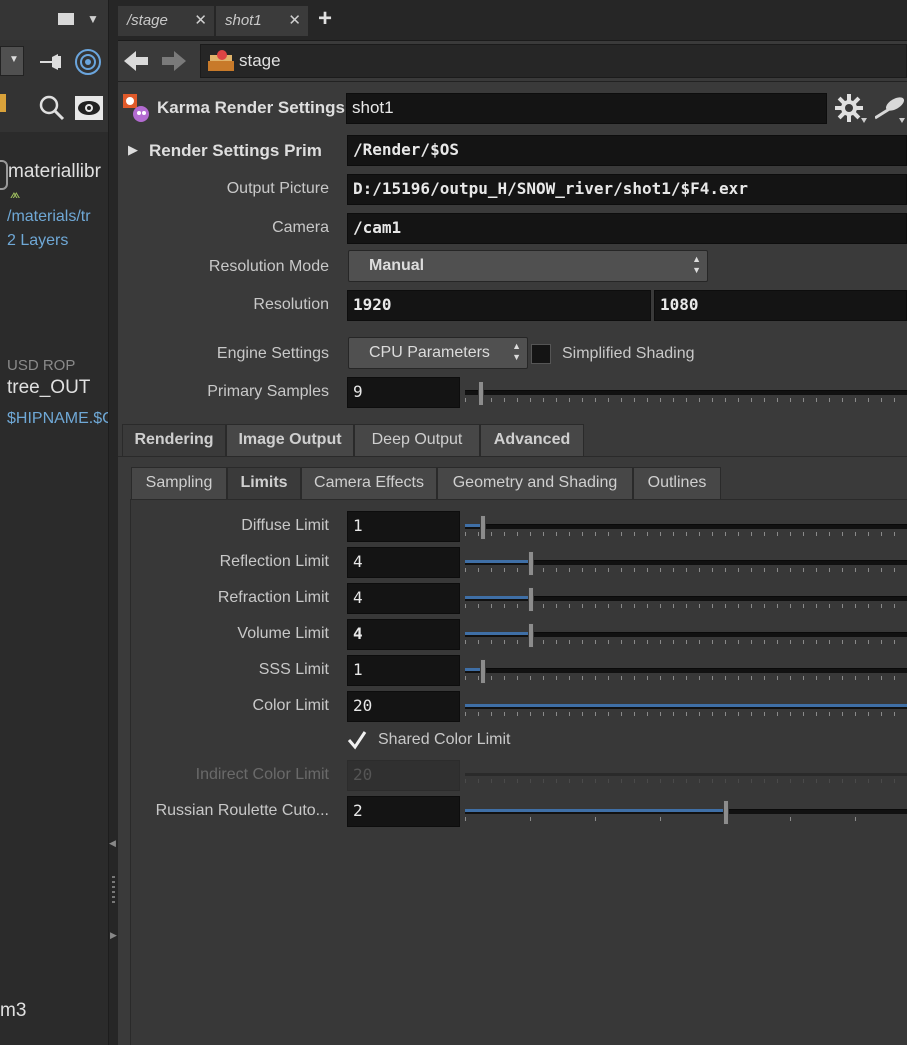 This screenshot has height=1045, width=907. I want to click on render-prim-field: /Render/$OS, so click(627, 150).